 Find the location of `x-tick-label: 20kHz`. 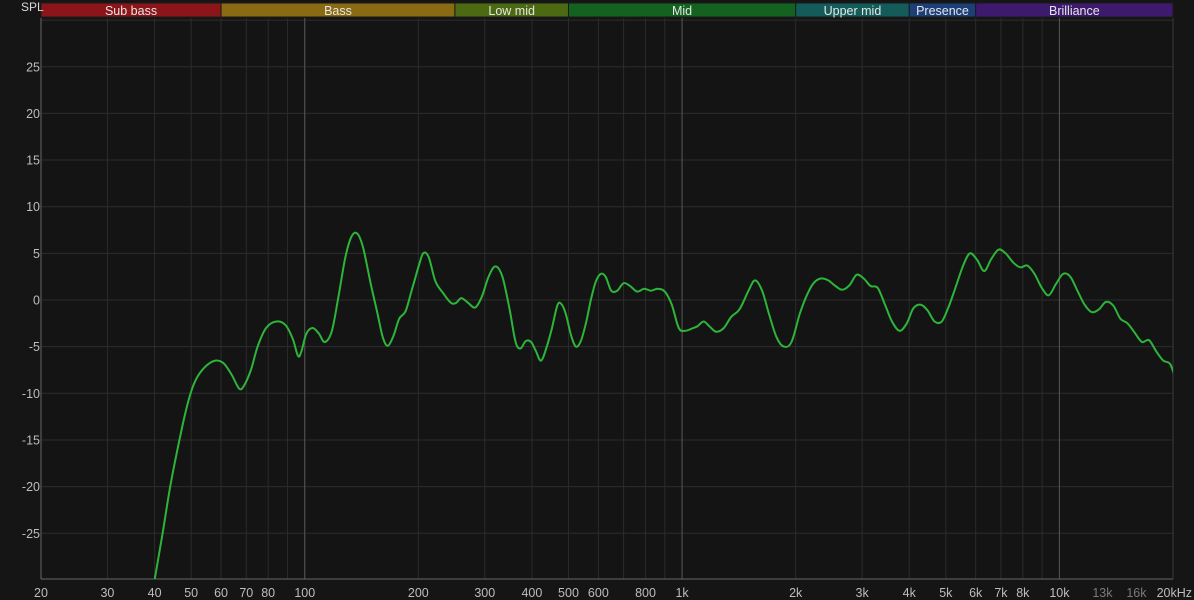

x-tick-label: 20kHz is located at coordinates (1174, 593).